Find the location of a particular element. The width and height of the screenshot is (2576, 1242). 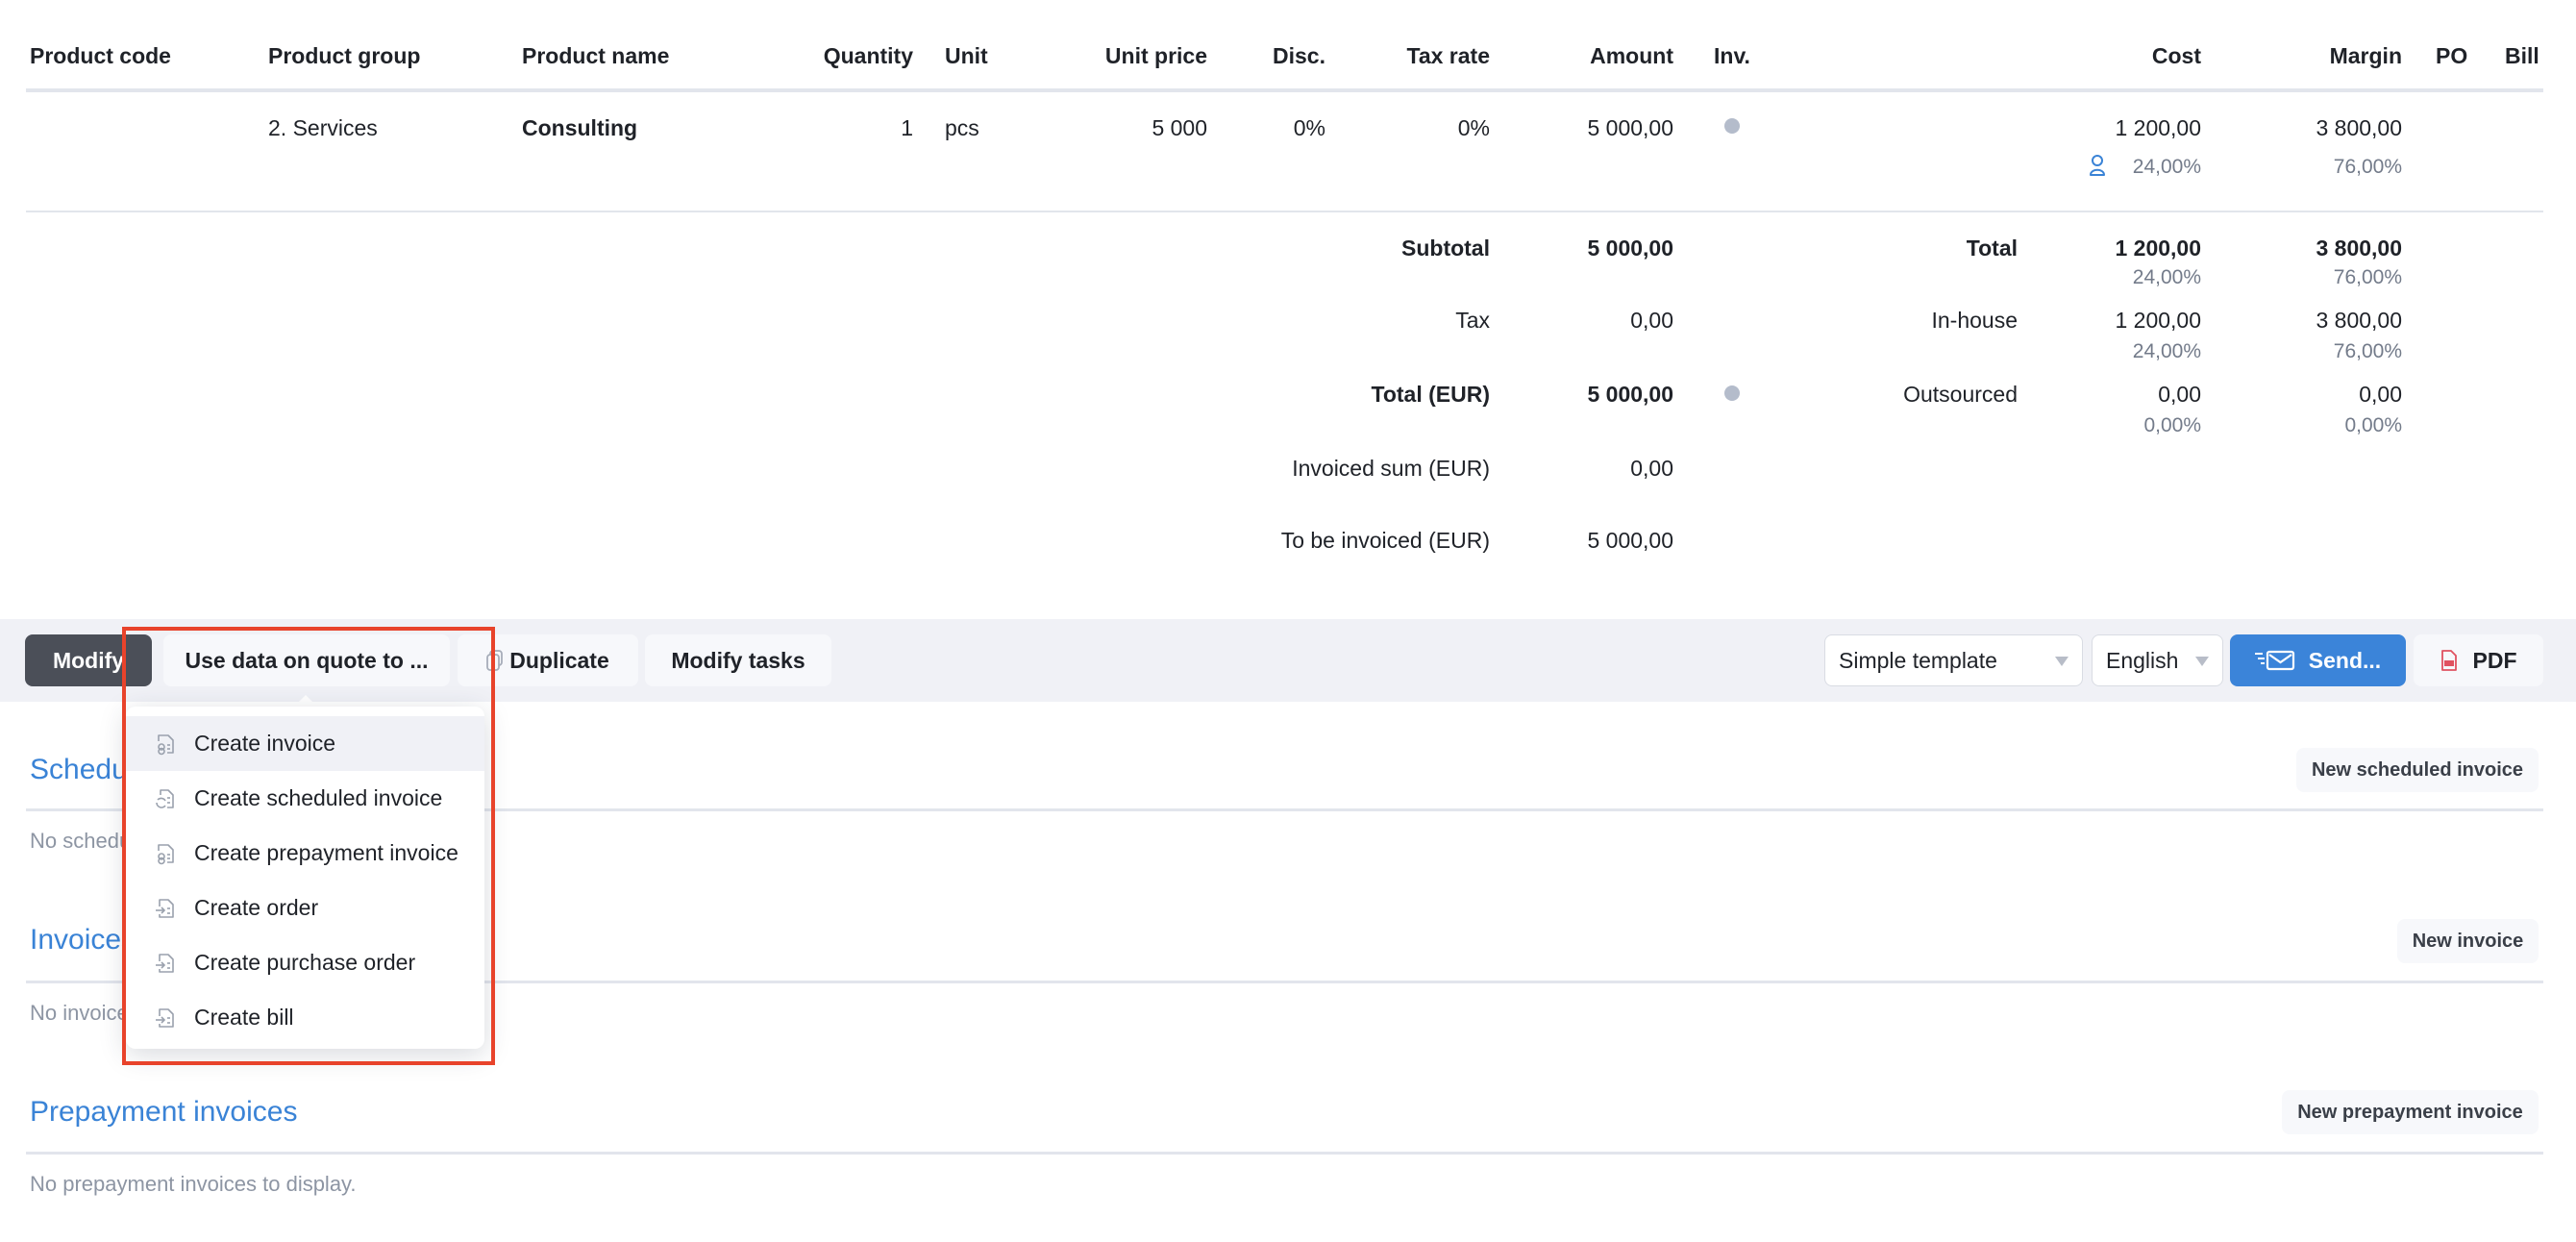

modify-tasks-button-label: Modify tasks is located at coordinates (738, 660).